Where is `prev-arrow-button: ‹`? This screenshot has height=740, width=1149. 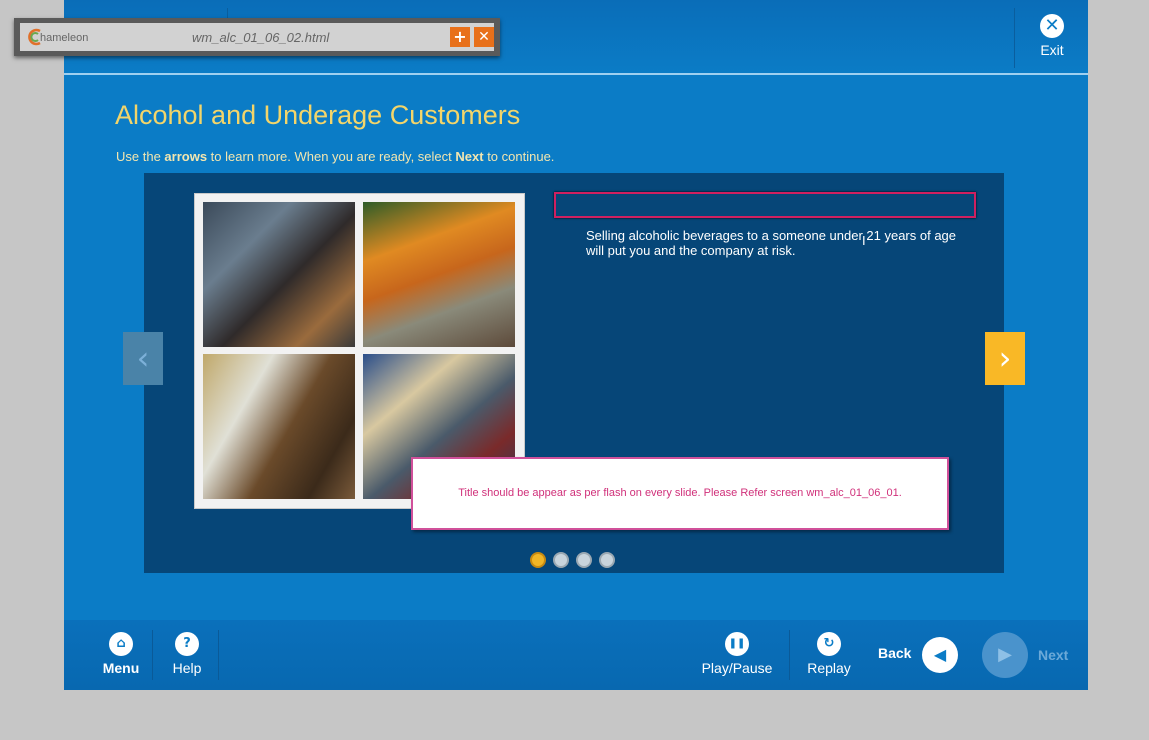
prev-arrow-button: ‹ is located at coordinates (143, 358).